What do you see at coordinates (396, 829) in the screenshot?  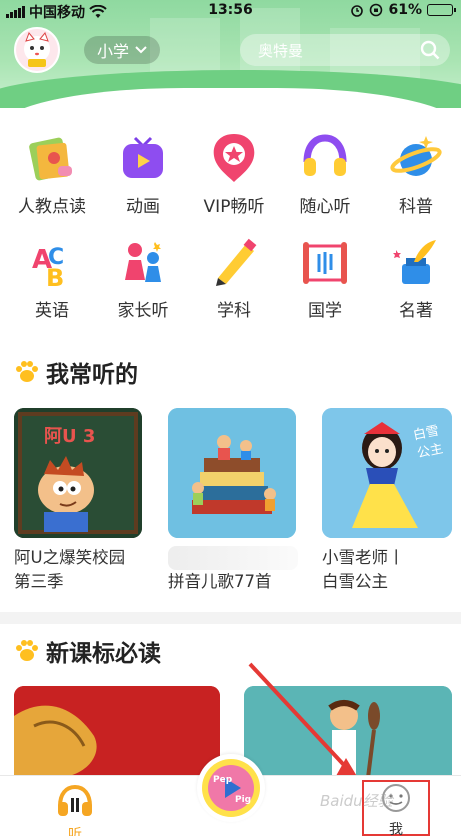 I see `tab-label: 我` at bounding box center [396, 829].